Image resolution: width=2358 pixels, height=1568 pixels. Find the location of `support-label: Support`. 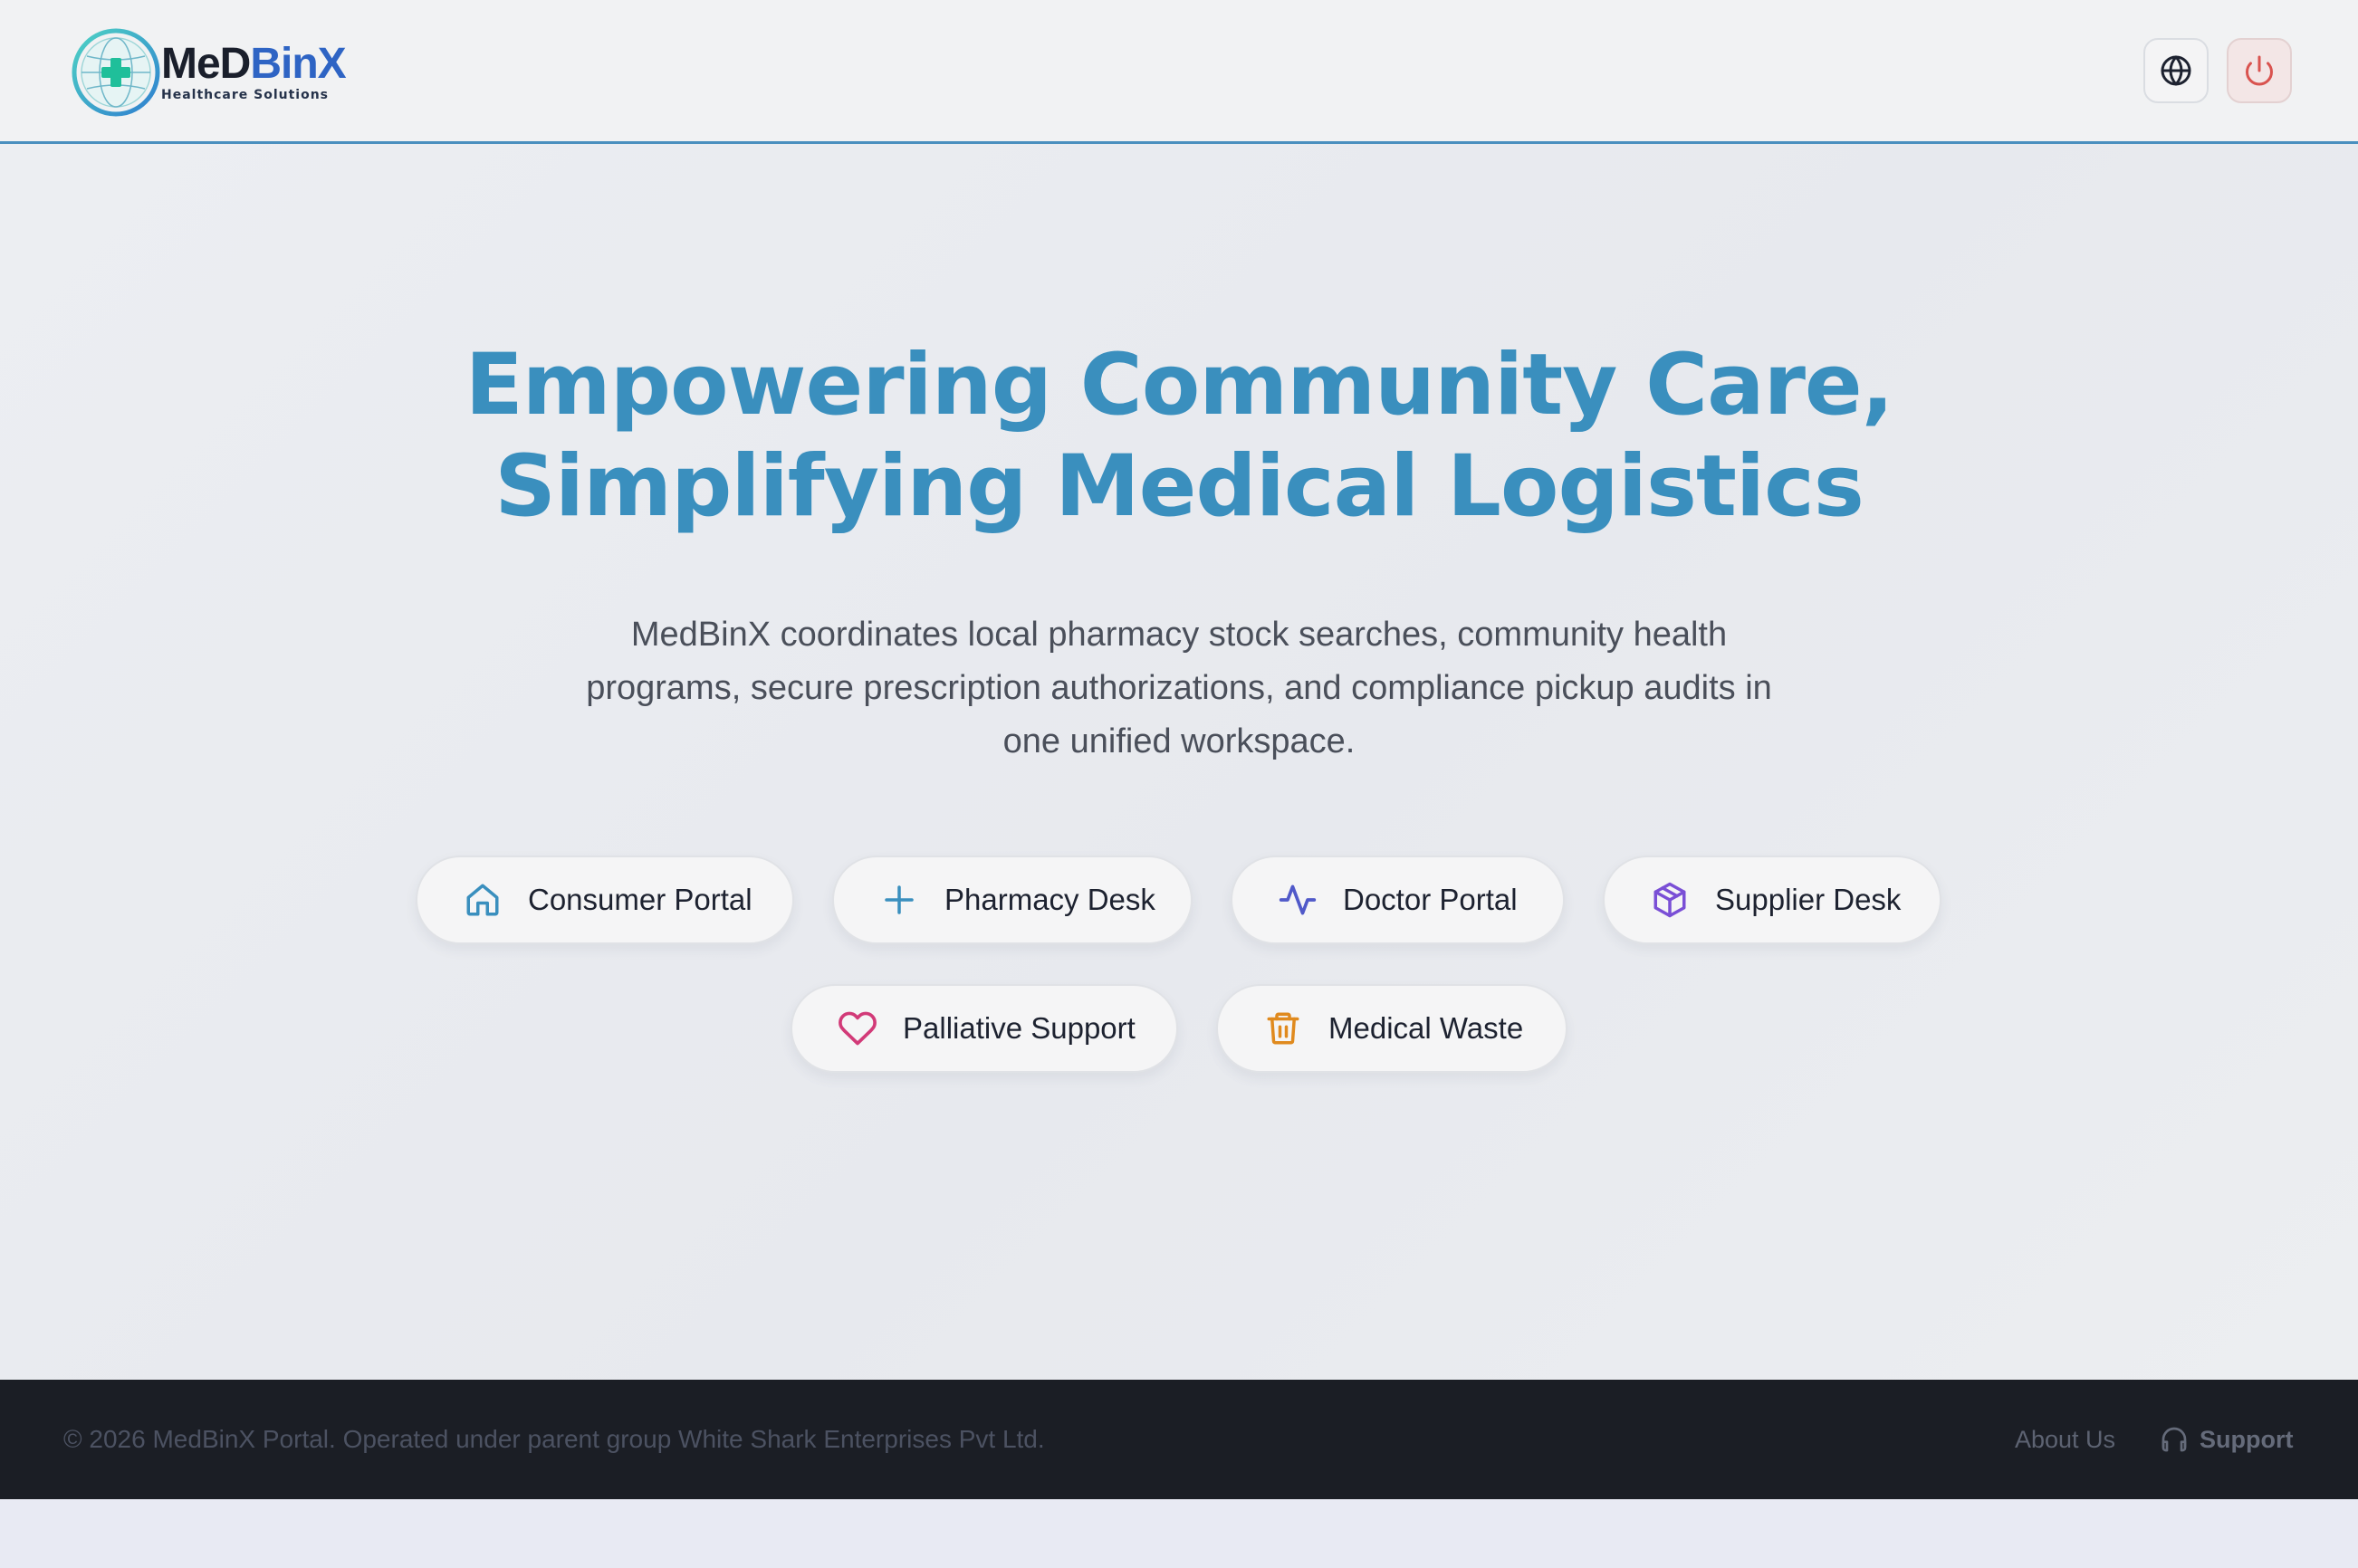

support-label: Support is located at coordinates (2247, 1439).